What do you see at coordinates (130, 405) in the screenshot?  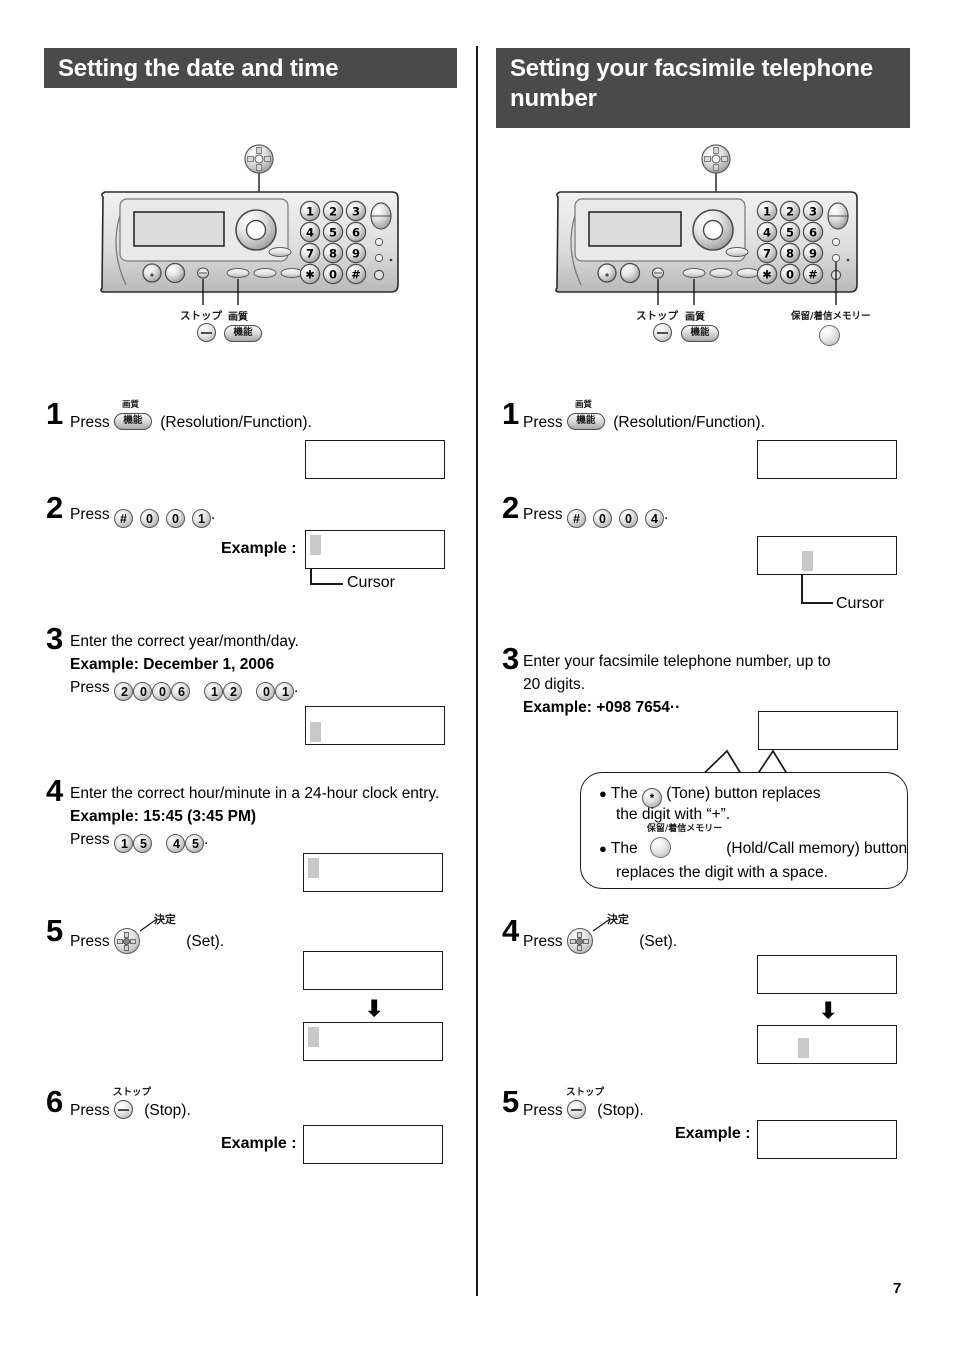 I see `key-jp-top-l1: 画質` at bounding box center [130, 405].